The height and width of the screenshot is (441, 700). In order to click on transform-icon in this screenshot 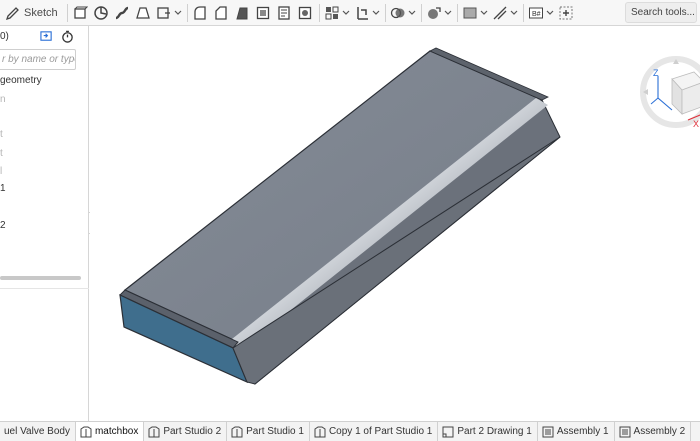, I will do `click(362, 13)`.